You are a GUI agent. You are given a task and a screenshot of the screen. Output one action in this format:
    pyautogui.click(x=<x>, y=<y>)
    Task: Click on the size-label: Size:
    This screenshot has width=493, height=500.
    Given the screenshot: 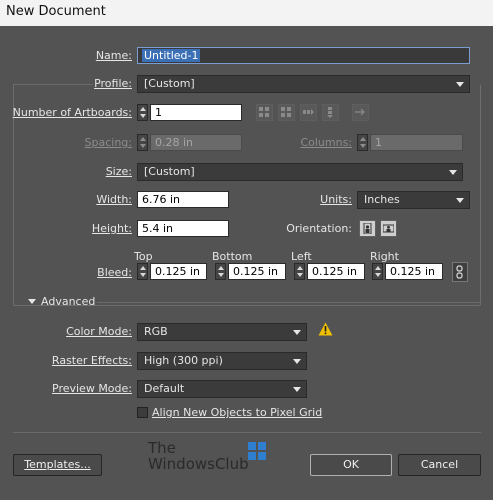 What is the action you would take?
    pyautogui.click(x=111, y=171)
    